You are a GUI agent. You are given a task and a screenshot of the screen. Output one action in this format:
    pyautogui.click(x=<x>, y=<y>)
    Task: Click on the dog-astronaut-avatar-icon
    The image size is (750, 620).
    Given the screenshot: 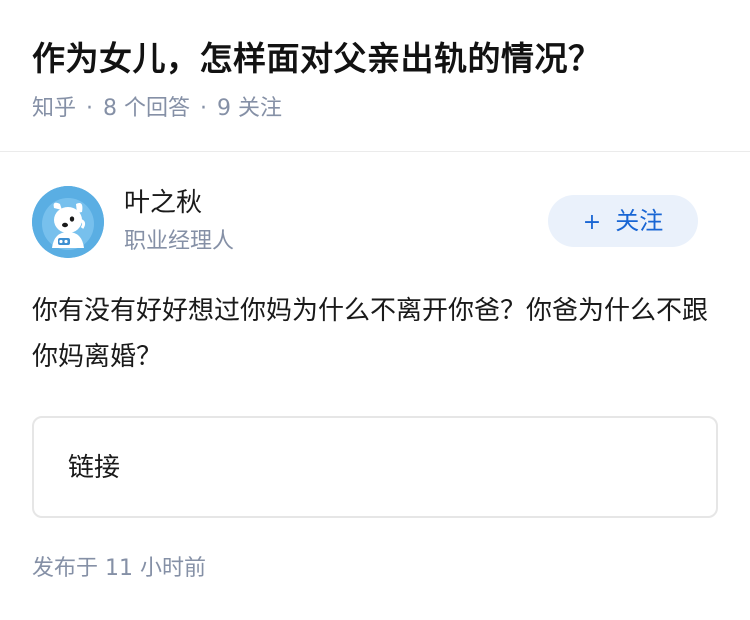 What is the action you would take?
    pyautogui.click(x=68, y=222)
    